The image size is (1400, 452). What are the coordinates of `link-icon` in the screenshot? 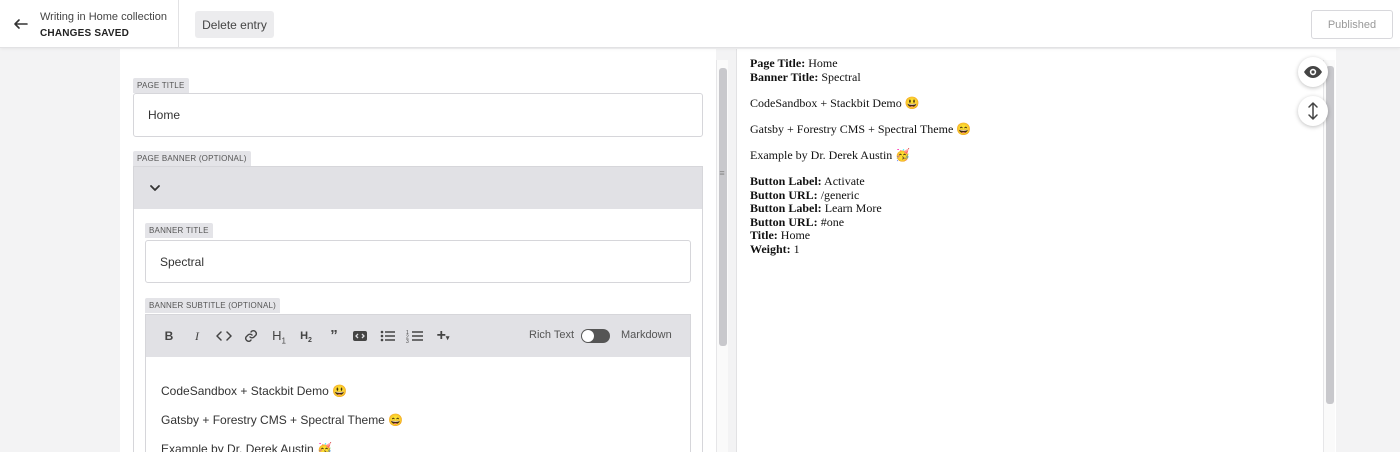 It's located at (251, 336).